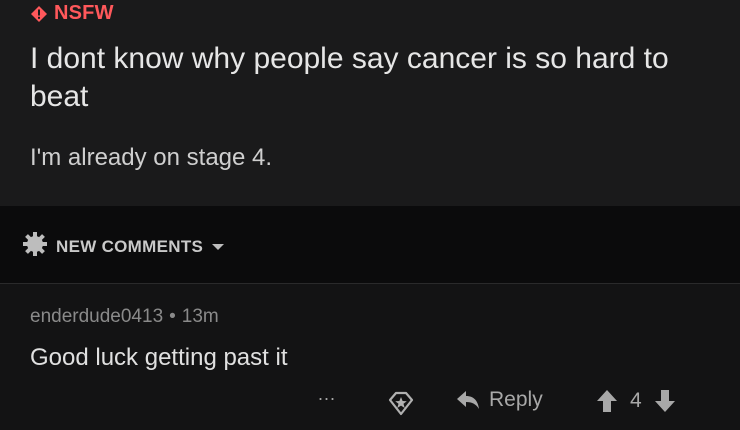 This screenshot has height=430, width=740. I want to click on comment-meta: enderdude0413 • 13m, so click(124, 317).